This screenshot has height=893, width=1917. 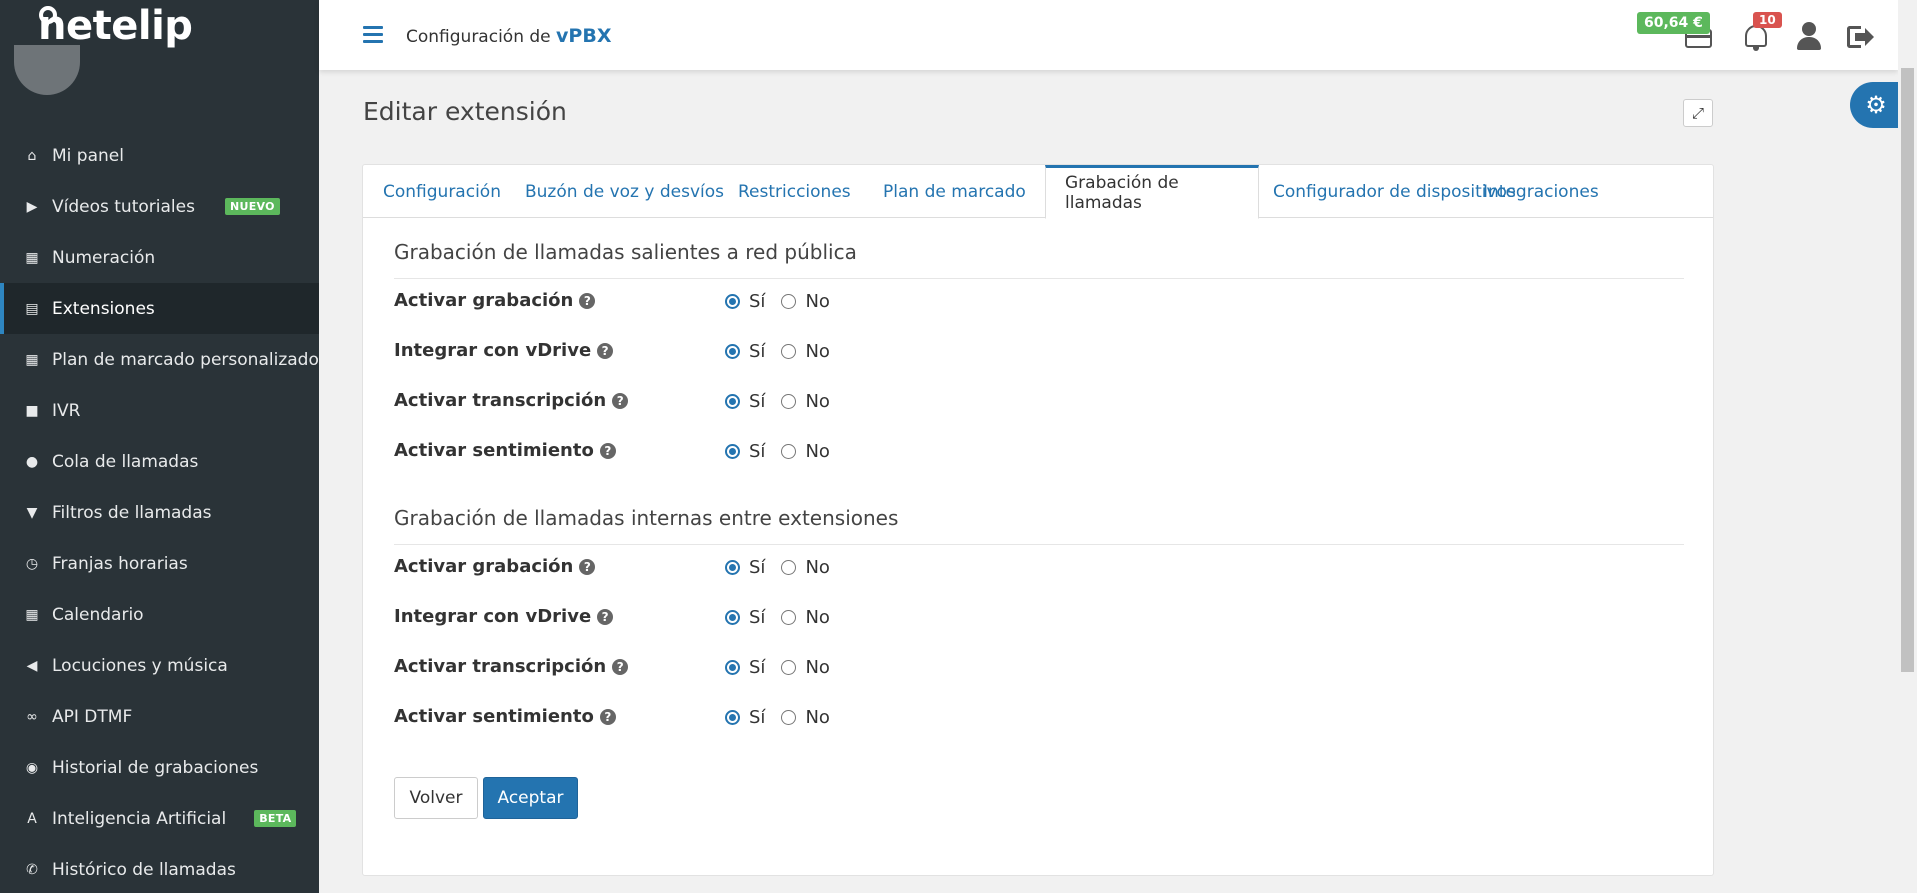 I want to click on settings-gear-icon: ⚙, so click(x=1876, y=105).